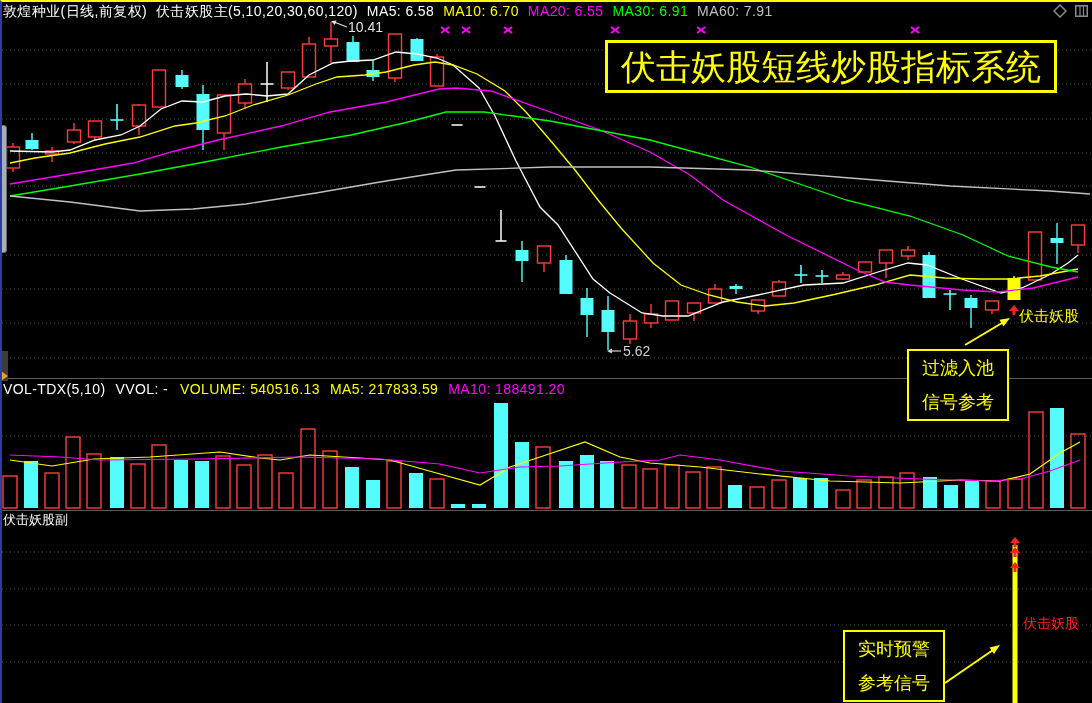 The width and height of the screenshot is (1092, 703). I want to click on title-banner: 伏击妖股短线炒股指标系统, so click(831, 66).